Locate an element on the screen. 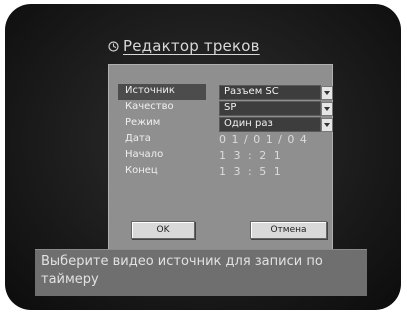  dialog-title: Редактор треков is located at coordinates (191, 46).